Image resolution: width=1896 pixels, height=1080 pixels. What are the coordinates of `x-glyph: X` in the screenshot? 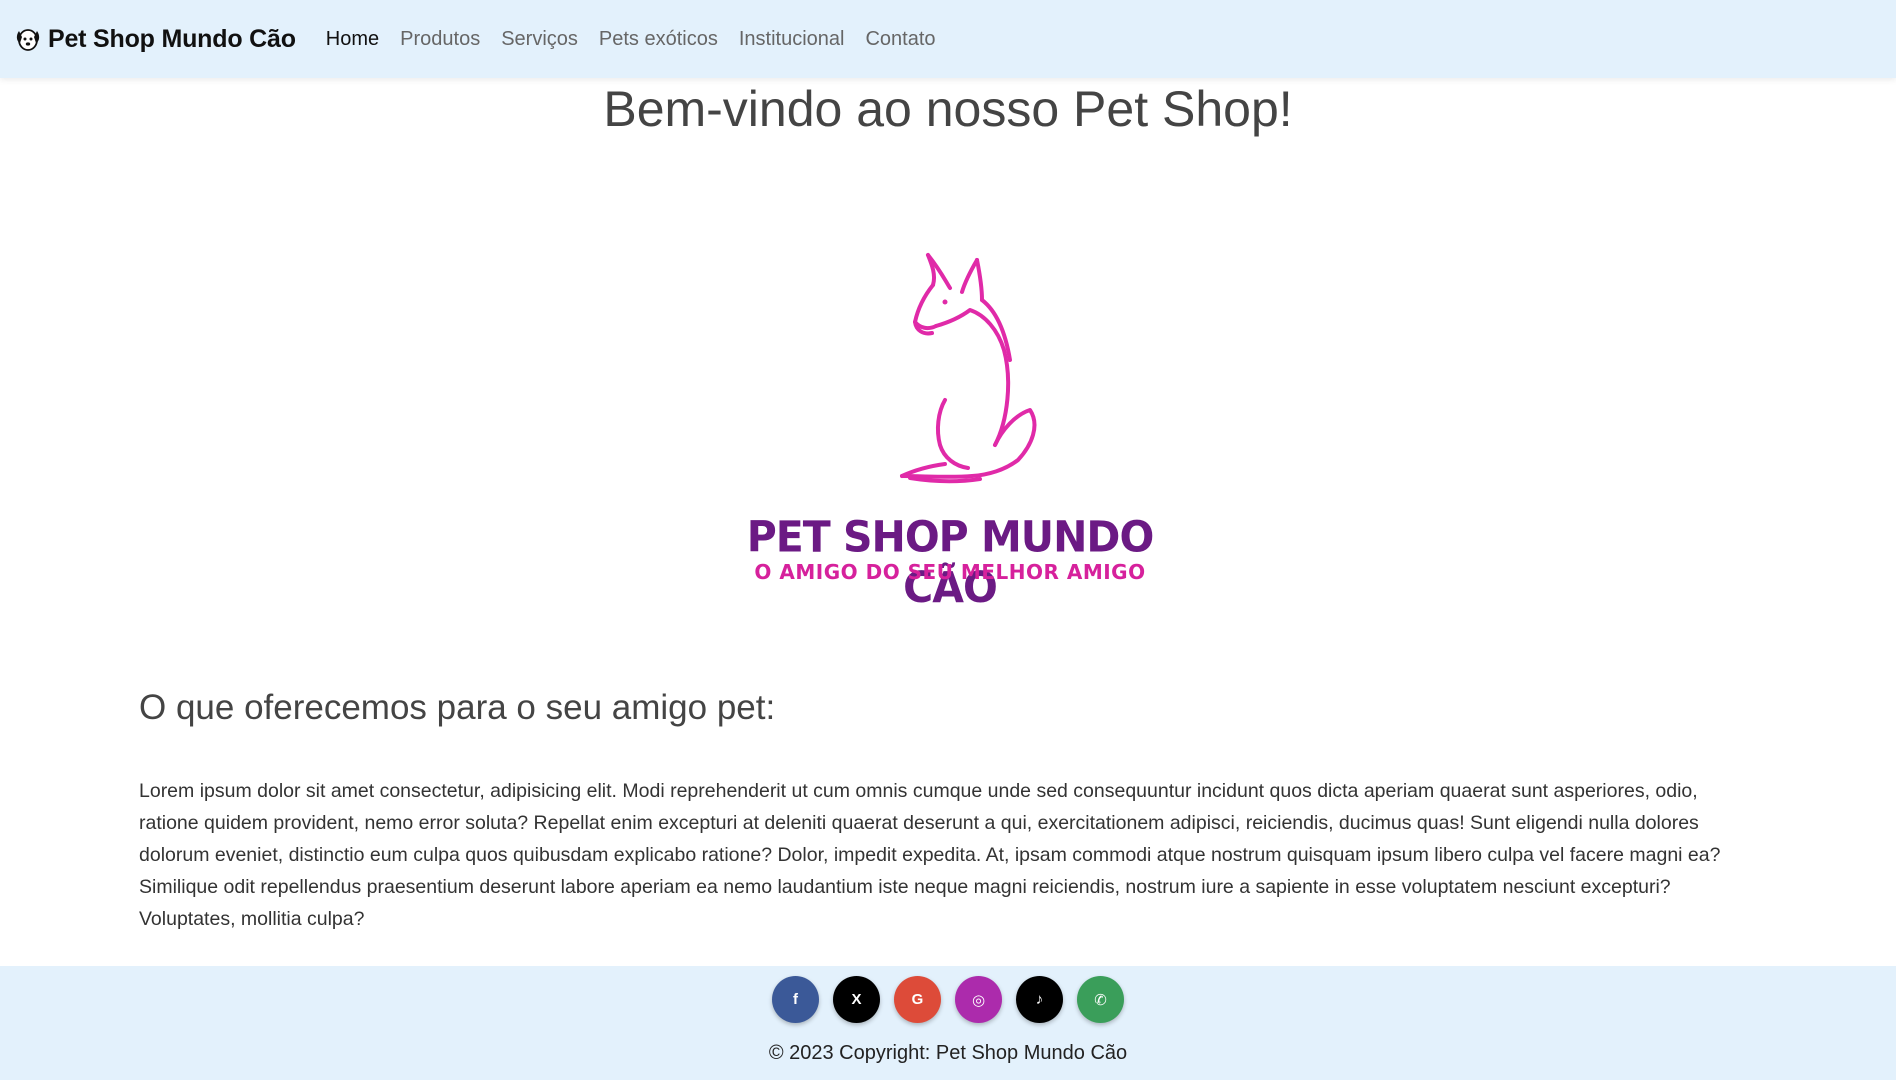 It's located at (856, 999).